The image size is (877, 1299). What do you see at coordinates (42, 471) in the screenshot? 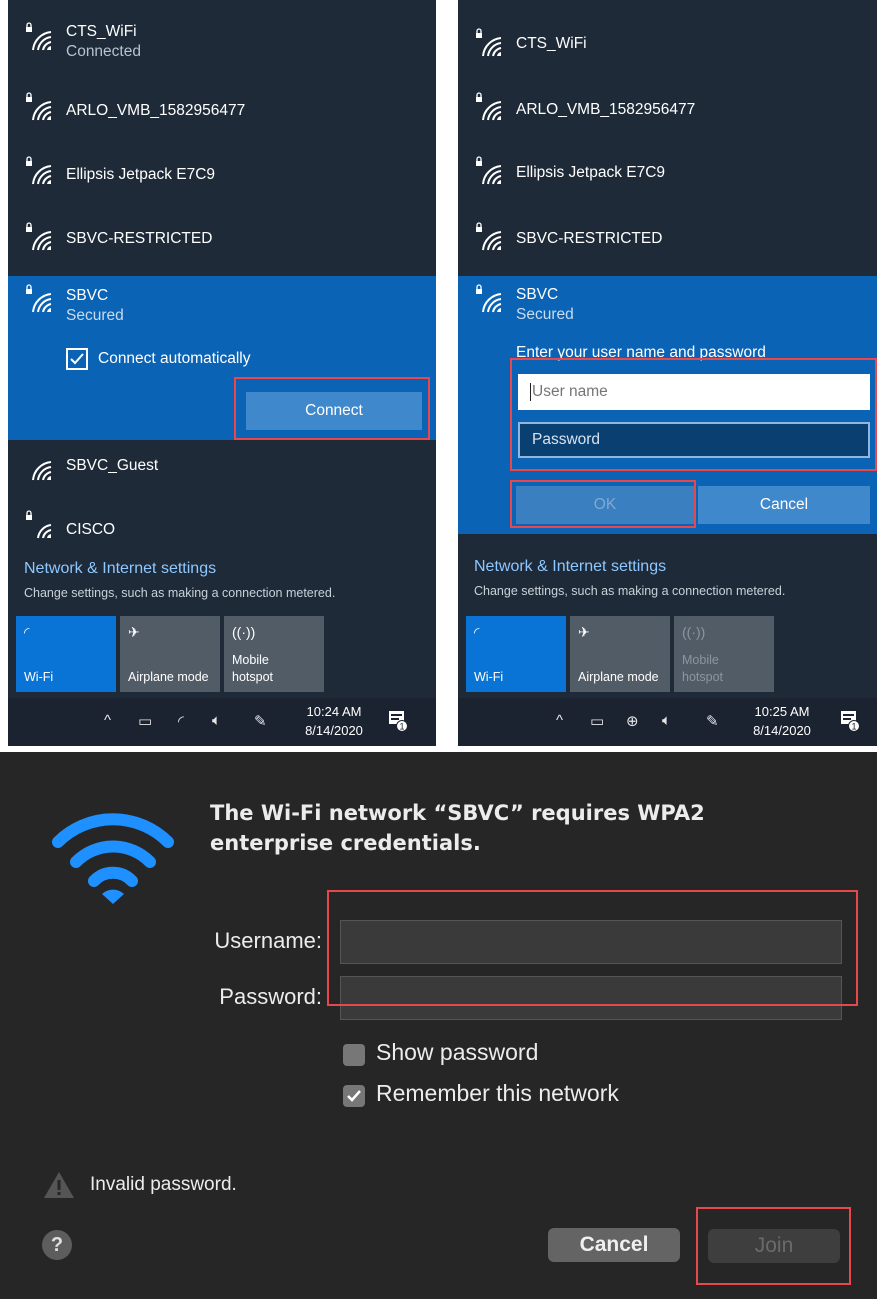
I see `wifi-icon` at bounding box center [42, 471].